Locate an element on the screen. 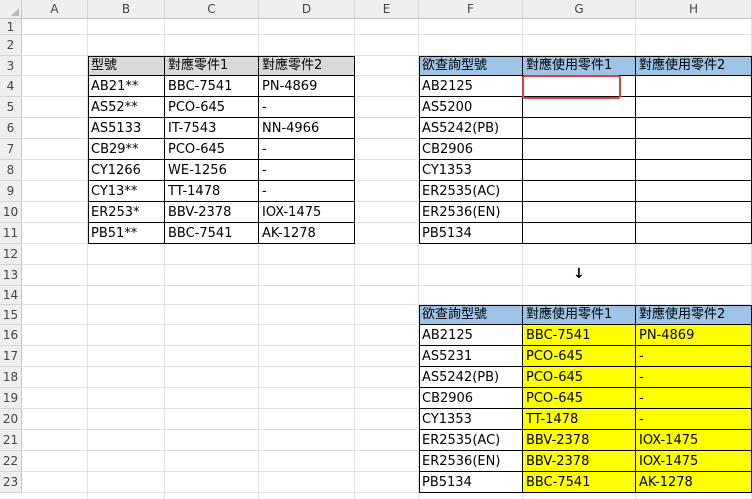 Image resolution: width=752 pixels, height=499 pixels. table1-cell: CY13** is located at coordinates (126, 191).